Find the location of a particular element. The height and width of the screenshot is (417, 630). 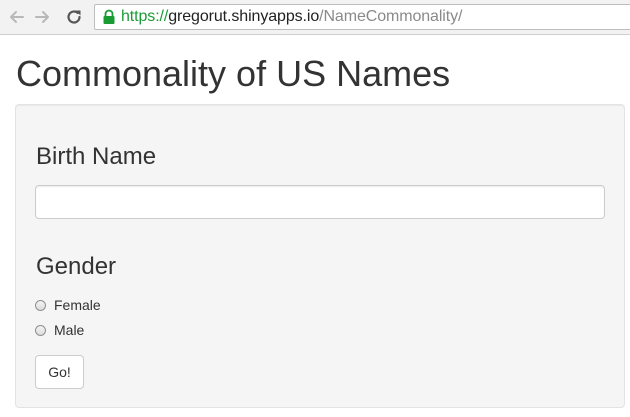

back-button is located at coordinates (17, 17).